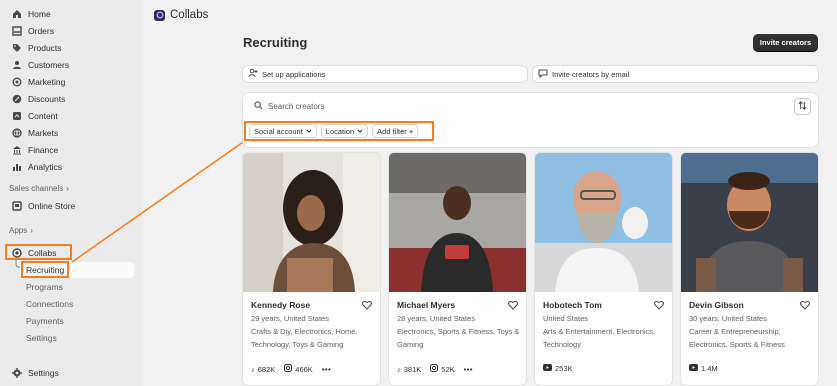 This screenshot has width=837, height=386. Describe the element at coordinates (278, 131) in the screenshot. I see `filter-social-label: Social account` at that location.